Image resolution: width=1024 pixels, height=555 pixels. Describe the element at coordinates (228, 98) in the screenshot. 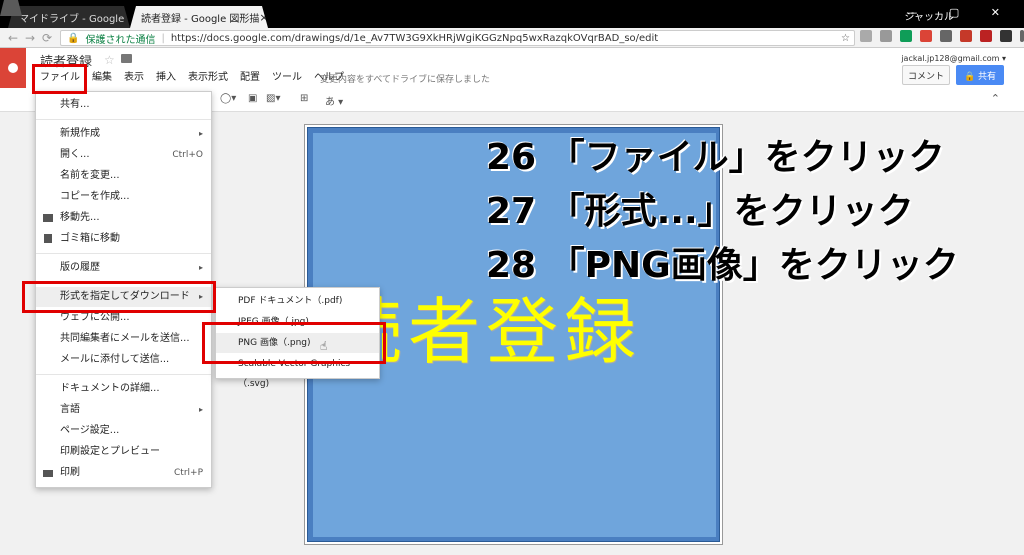

I see `shape-tool-icon: ◯▾` at that location.